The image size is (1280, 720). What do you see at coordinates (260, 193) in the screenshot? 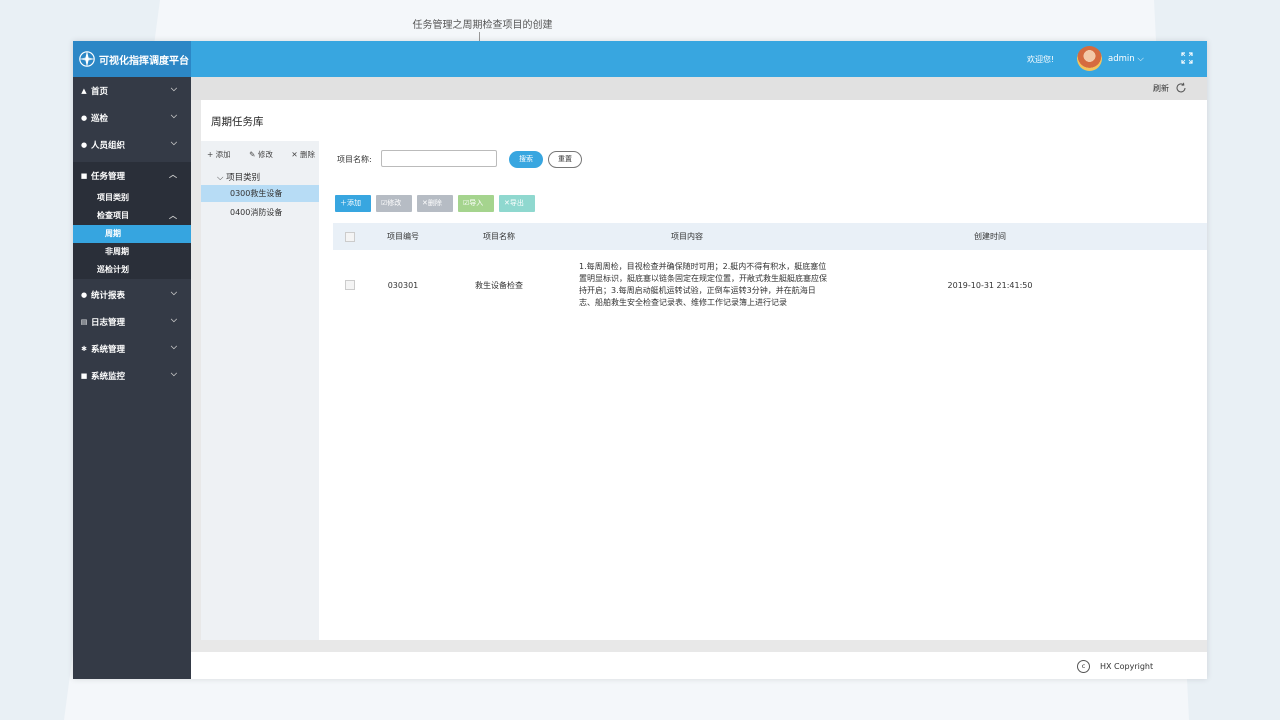
I see `tree-node-lifesaving: 0300救生设备` at bounding box center [260, 193].